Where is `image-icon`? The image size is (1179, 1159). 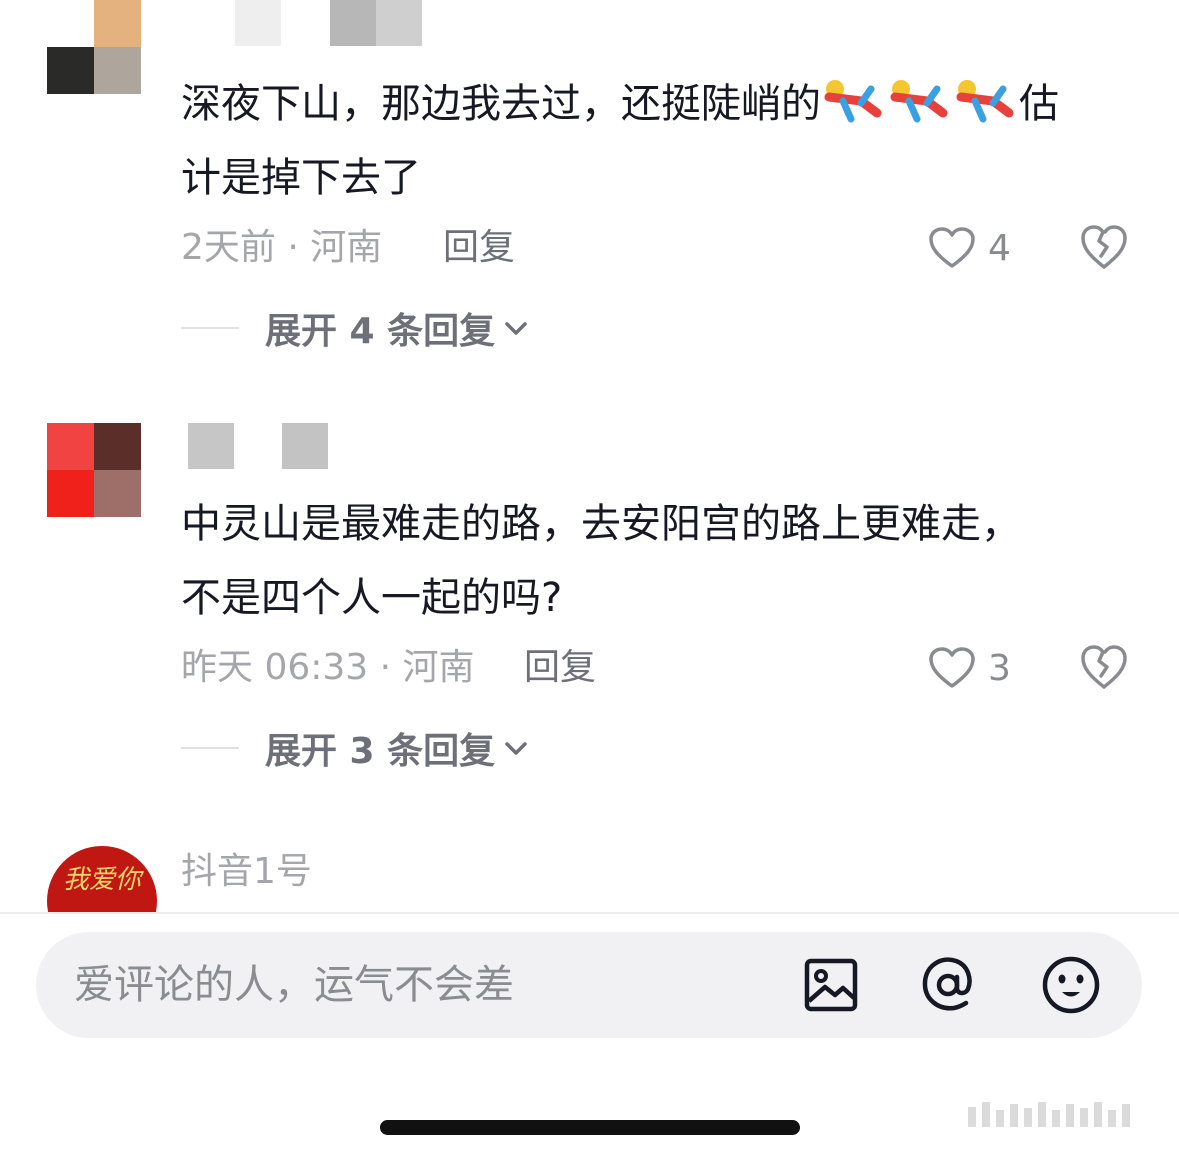
image-icon is located at coordinates (831, 985).